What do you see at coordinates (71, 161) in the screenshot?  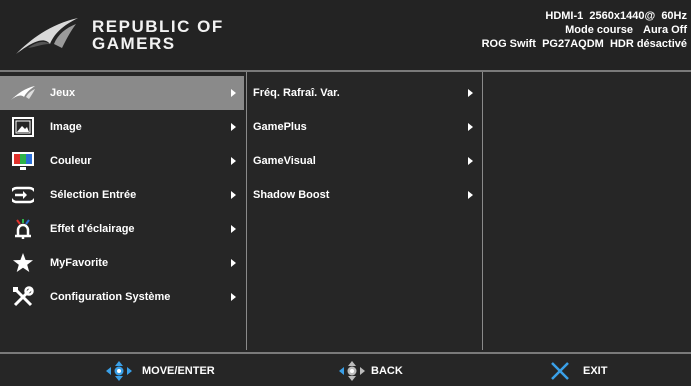 I see `menu-item-label: Couleur` at bounding box center [71, 161].